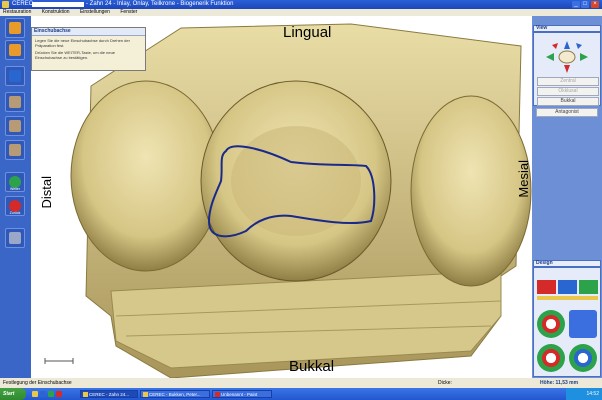  I want to click on design-panel-title: Design, so click(567, 263).